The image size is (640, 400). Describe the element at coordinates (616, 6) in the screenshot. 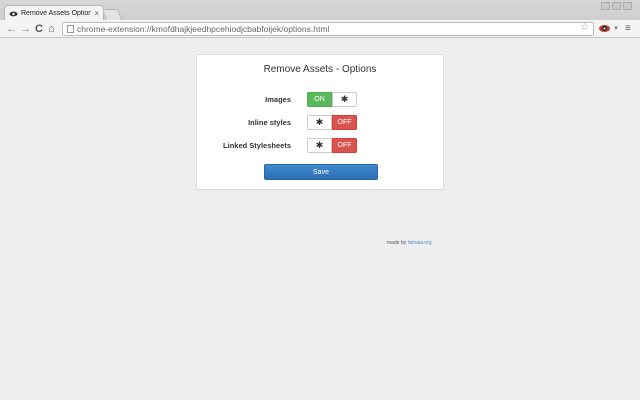

I see `maximize-button` at that location.